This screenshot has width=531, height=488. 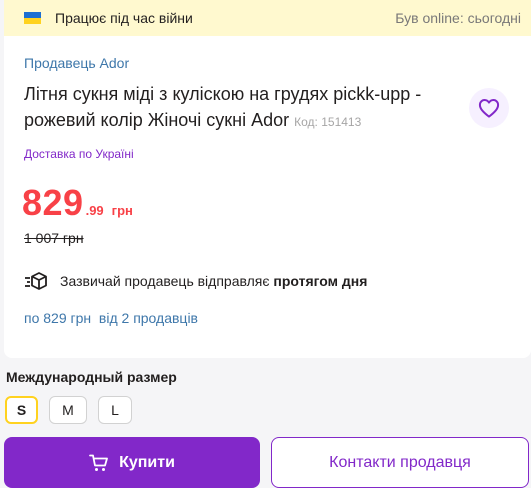 I want to click on contact-seller-label: Контакти продавця, so click(x=400, y=462).